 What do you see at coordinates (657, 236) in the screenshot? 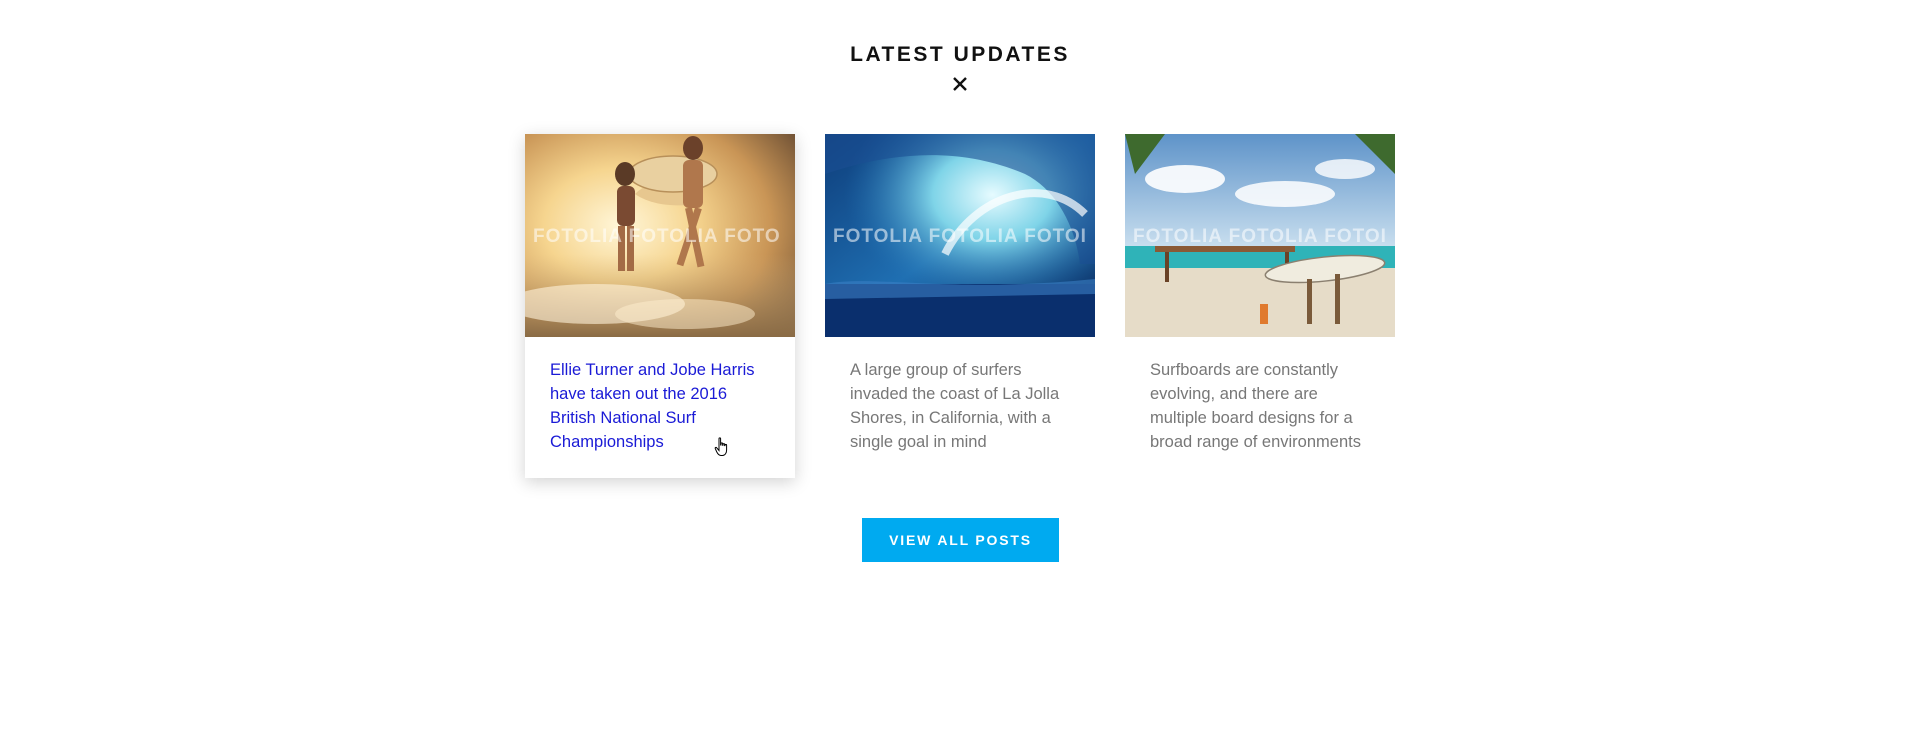
I see `watermark-text: FOTOLIA FOTOLIA FOTO` at bounding box center [657, 236].